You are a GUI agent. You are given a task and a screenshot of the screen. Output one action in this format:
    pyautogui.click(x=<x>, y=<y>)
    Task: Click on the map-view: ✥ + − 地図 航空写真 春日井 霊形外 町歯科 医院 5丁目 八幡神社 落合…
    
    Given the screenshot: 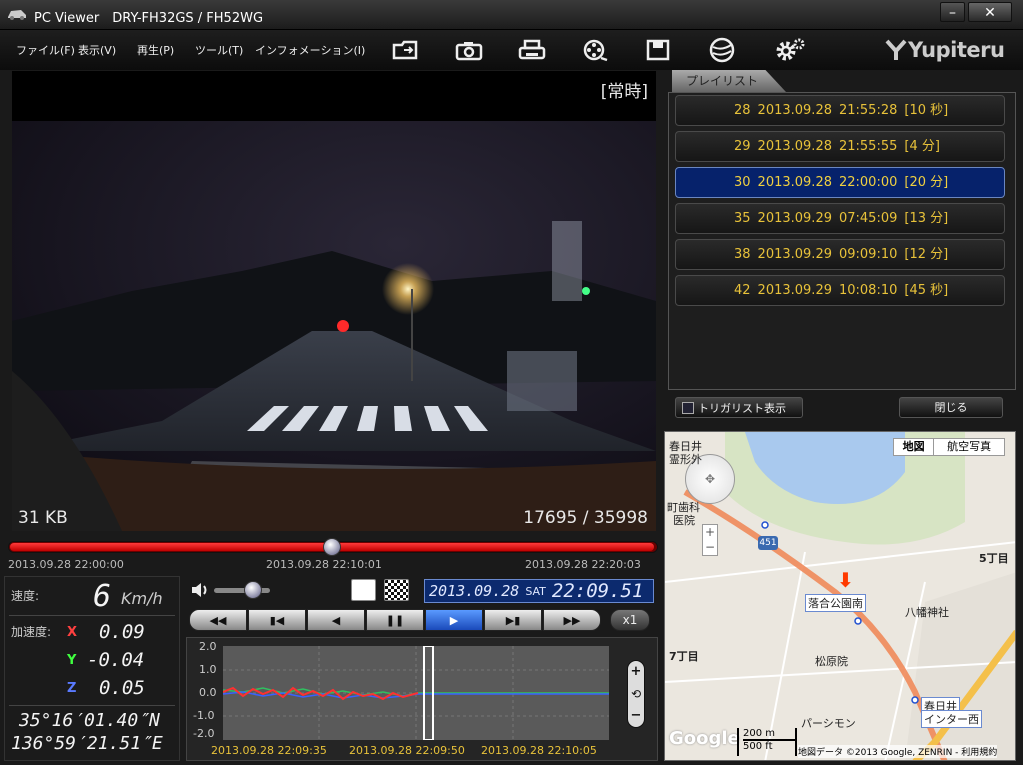 What is the action you would take?
    pyautogui.click(x=840, y=596)
    